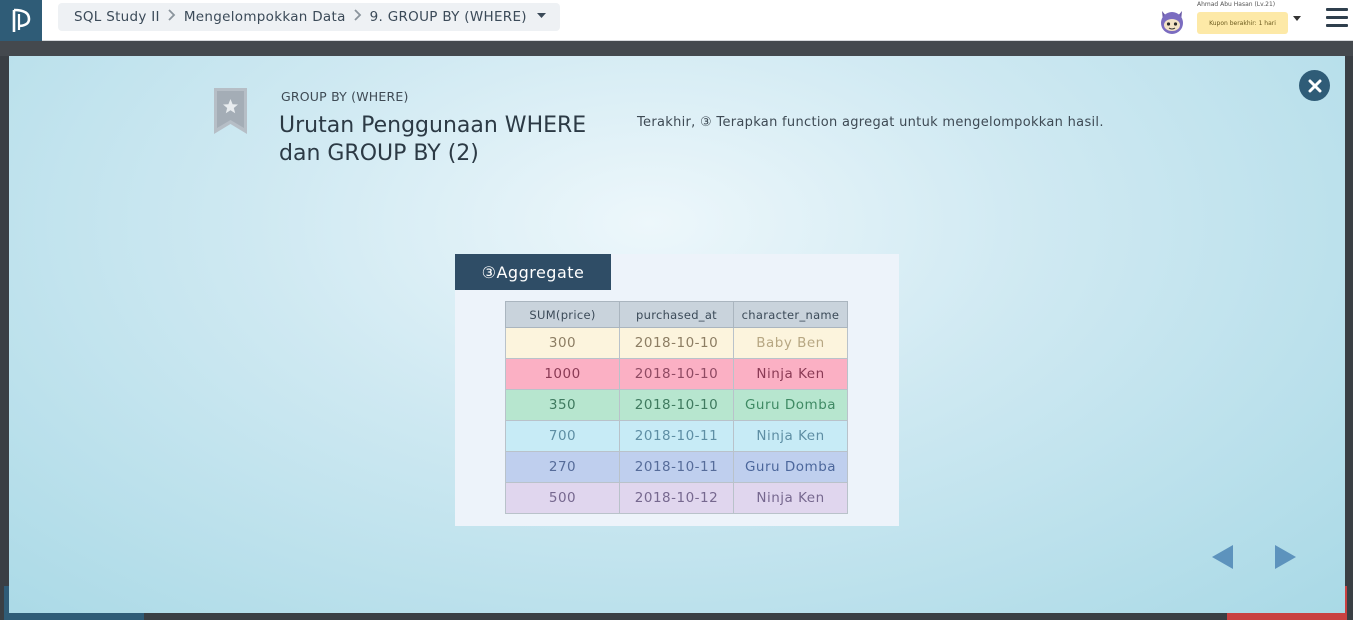 The height and width of the screenshot is (620, 1353). Describe the element at coordinates (562, 436) in the screenshot. I see `table-cell: 700` at that location.